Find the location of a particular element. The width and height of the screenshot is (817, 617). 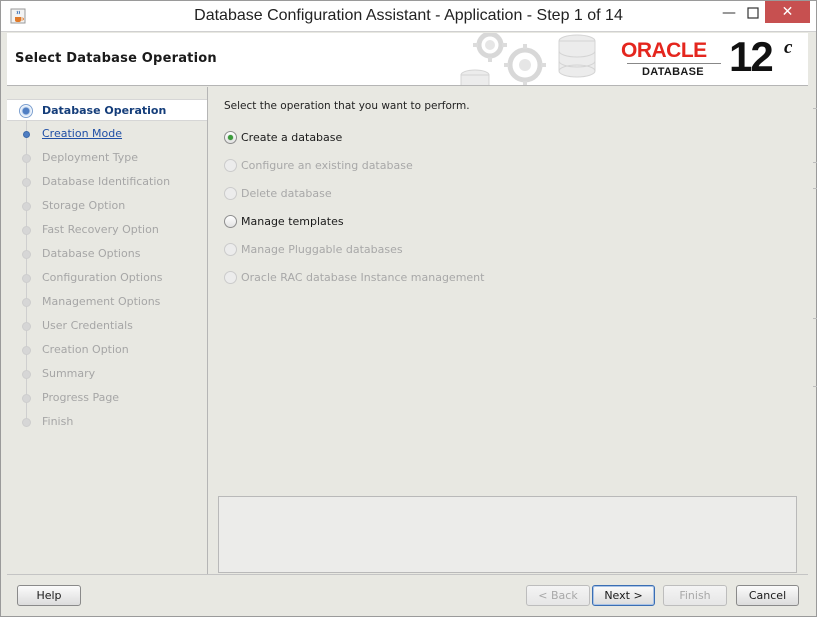

page-title: Select Database Operation is located at coordinates (116, 58).